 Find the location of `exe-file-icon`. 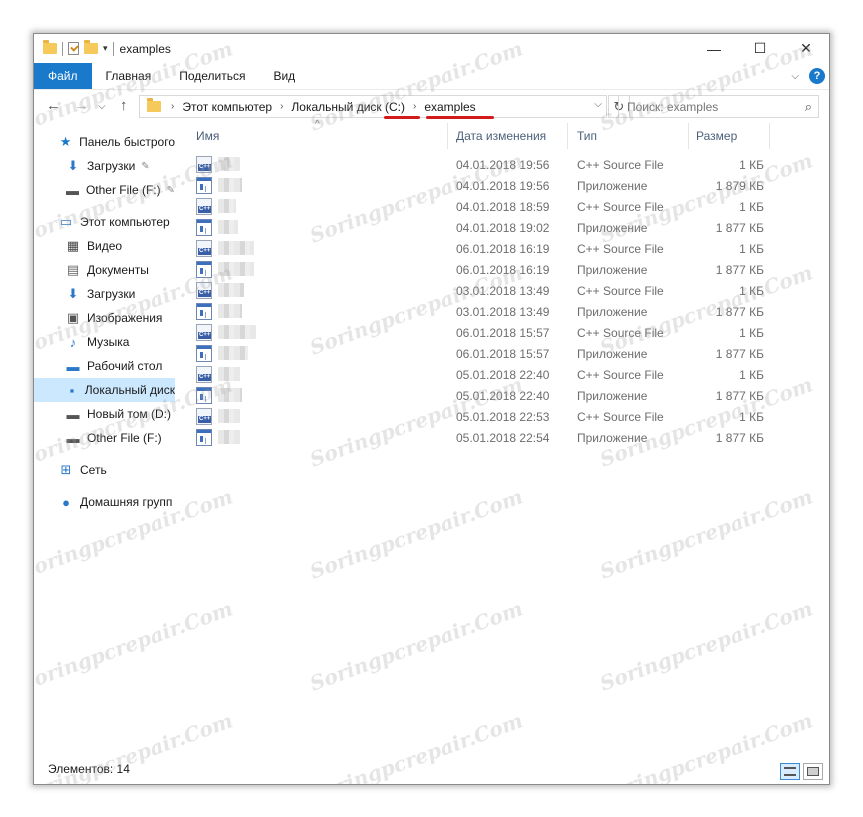

exe-file-icon is located at coordinates (204, 311).